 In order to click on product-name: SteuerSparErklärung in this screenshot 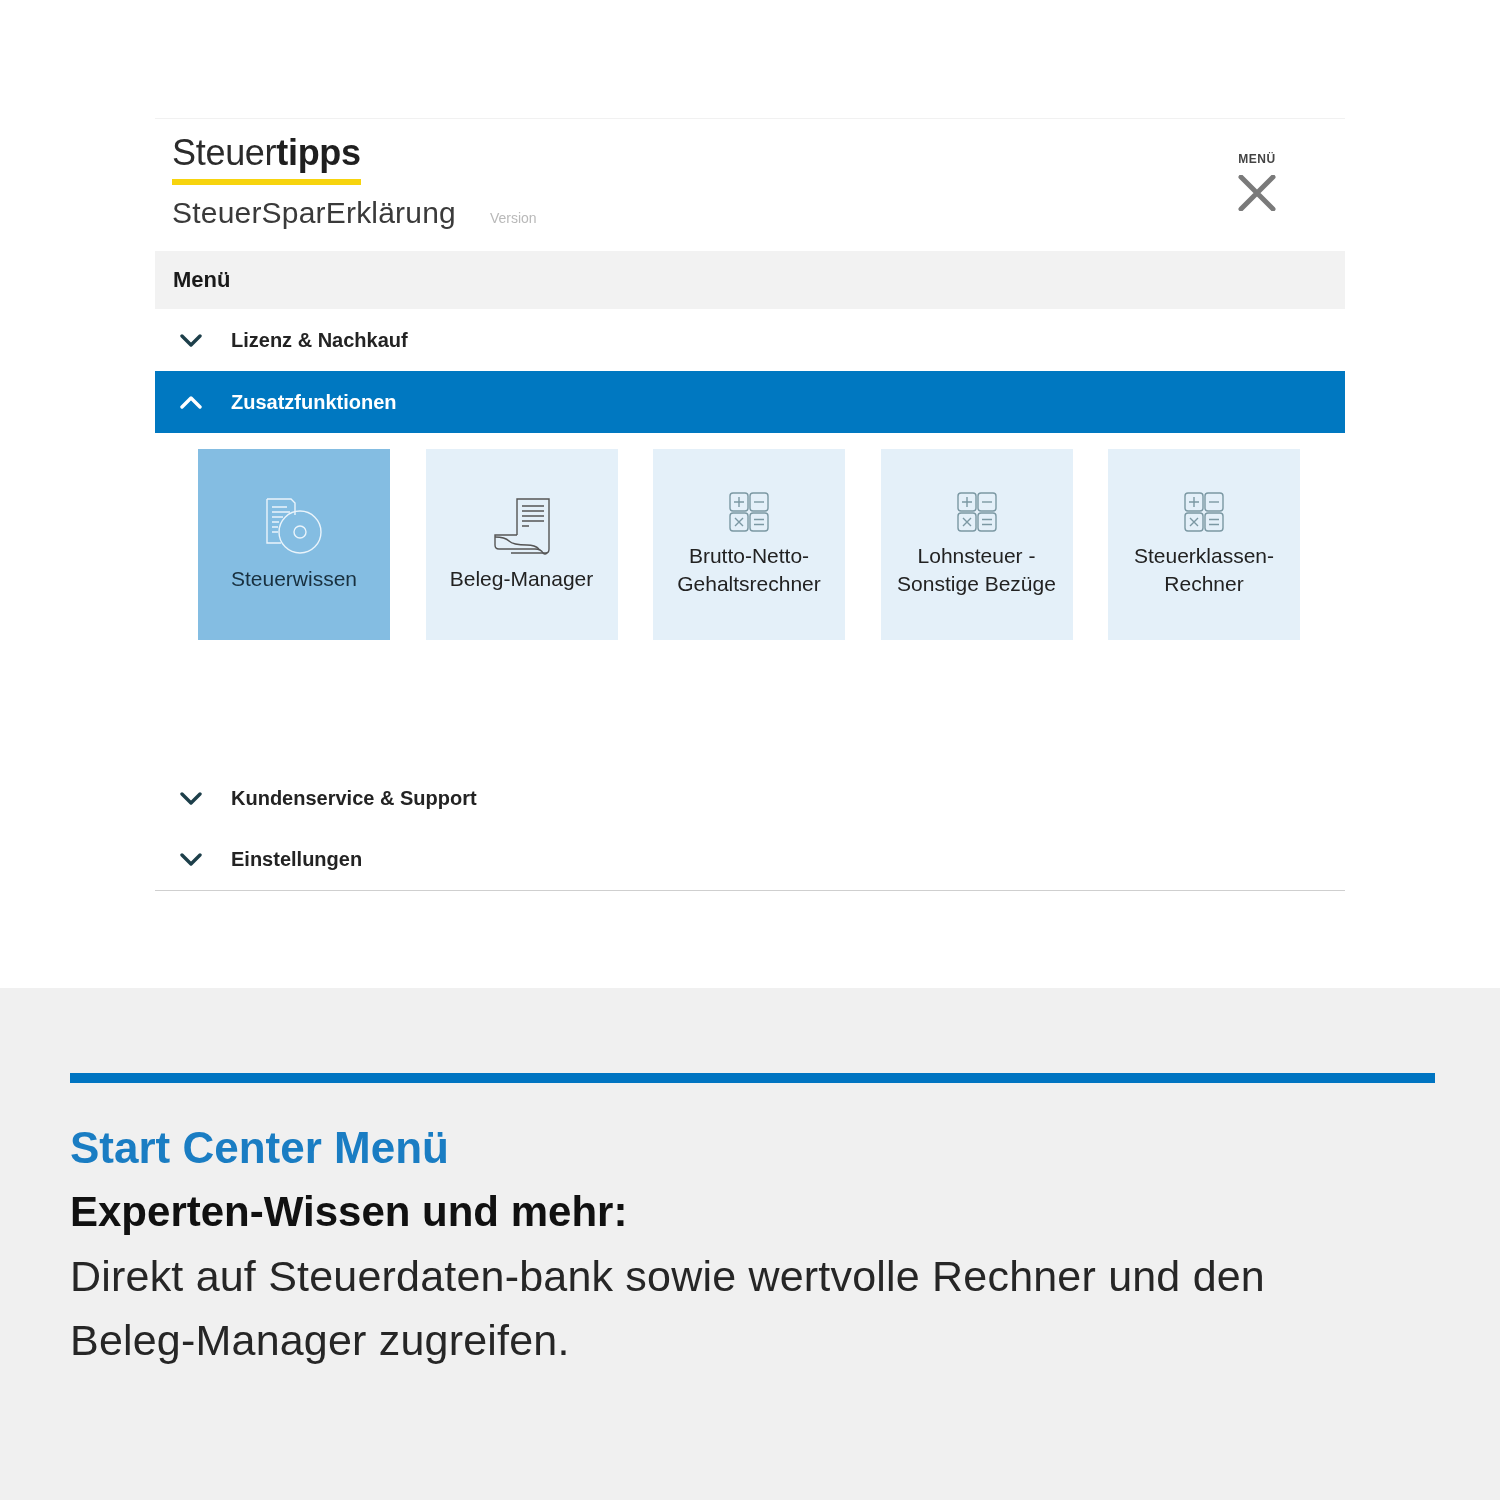, I will do `click(314, 213)`.